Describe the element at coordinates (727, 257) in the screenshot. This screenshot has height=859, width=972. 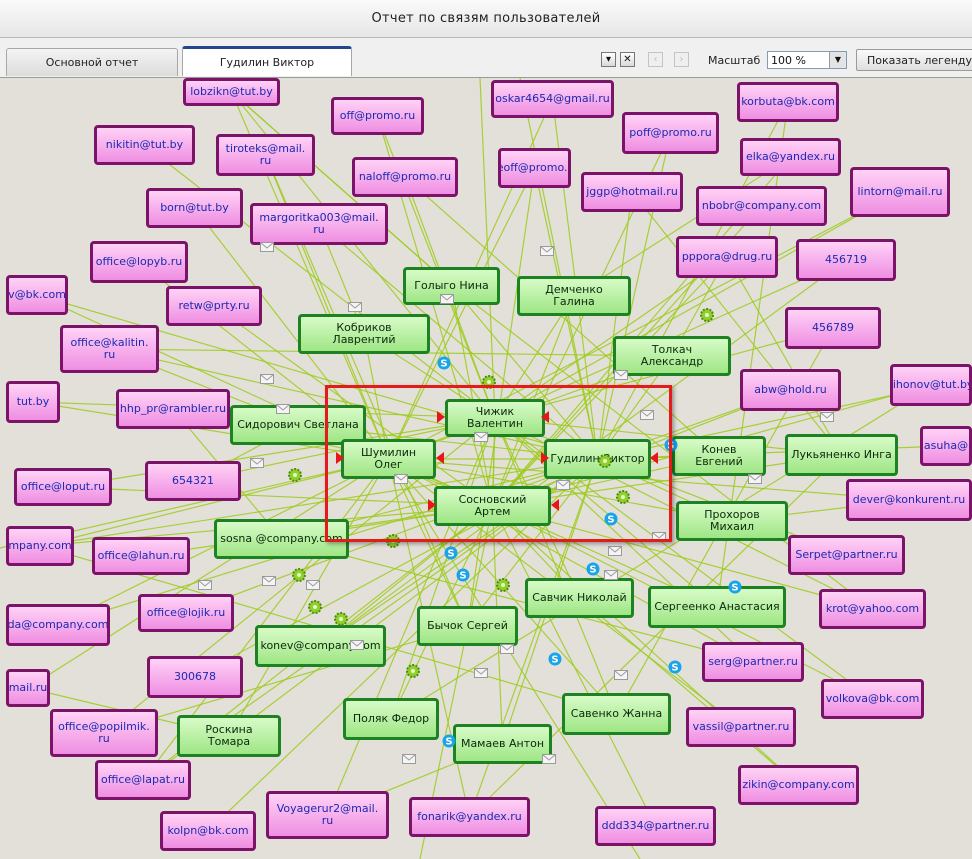
I see `email-node: pppora@drug.ru` at that location.